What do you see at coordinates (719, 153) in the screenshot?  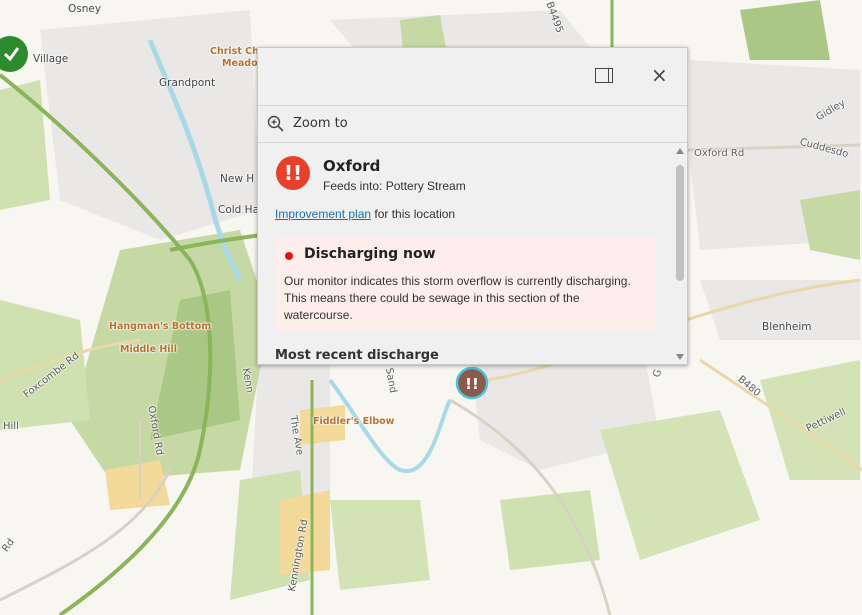 I see `map-label: Oxford Rd` at bounding box center [719, 153].